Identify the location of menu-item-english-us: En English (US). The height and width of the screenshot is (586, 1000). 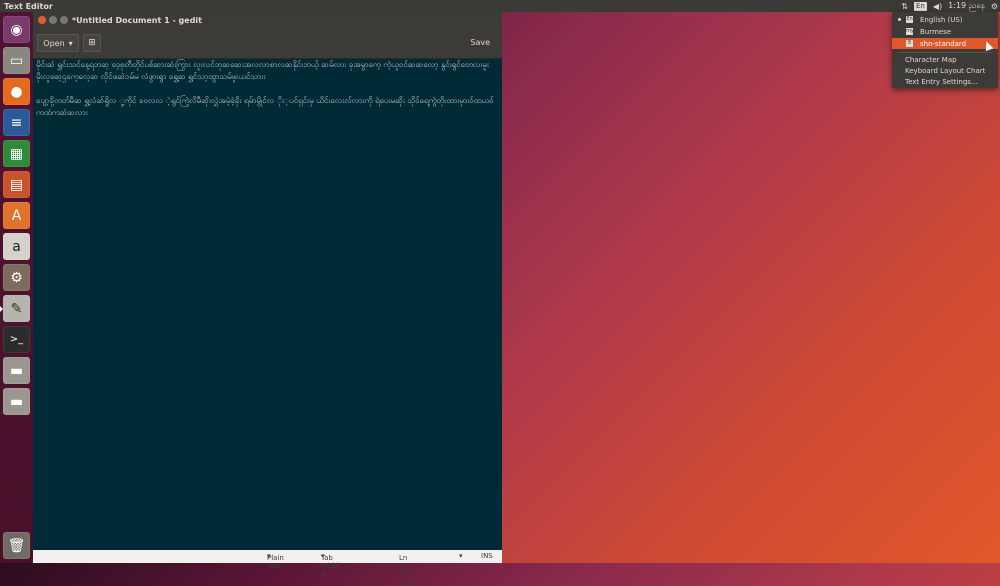
(945, 19).